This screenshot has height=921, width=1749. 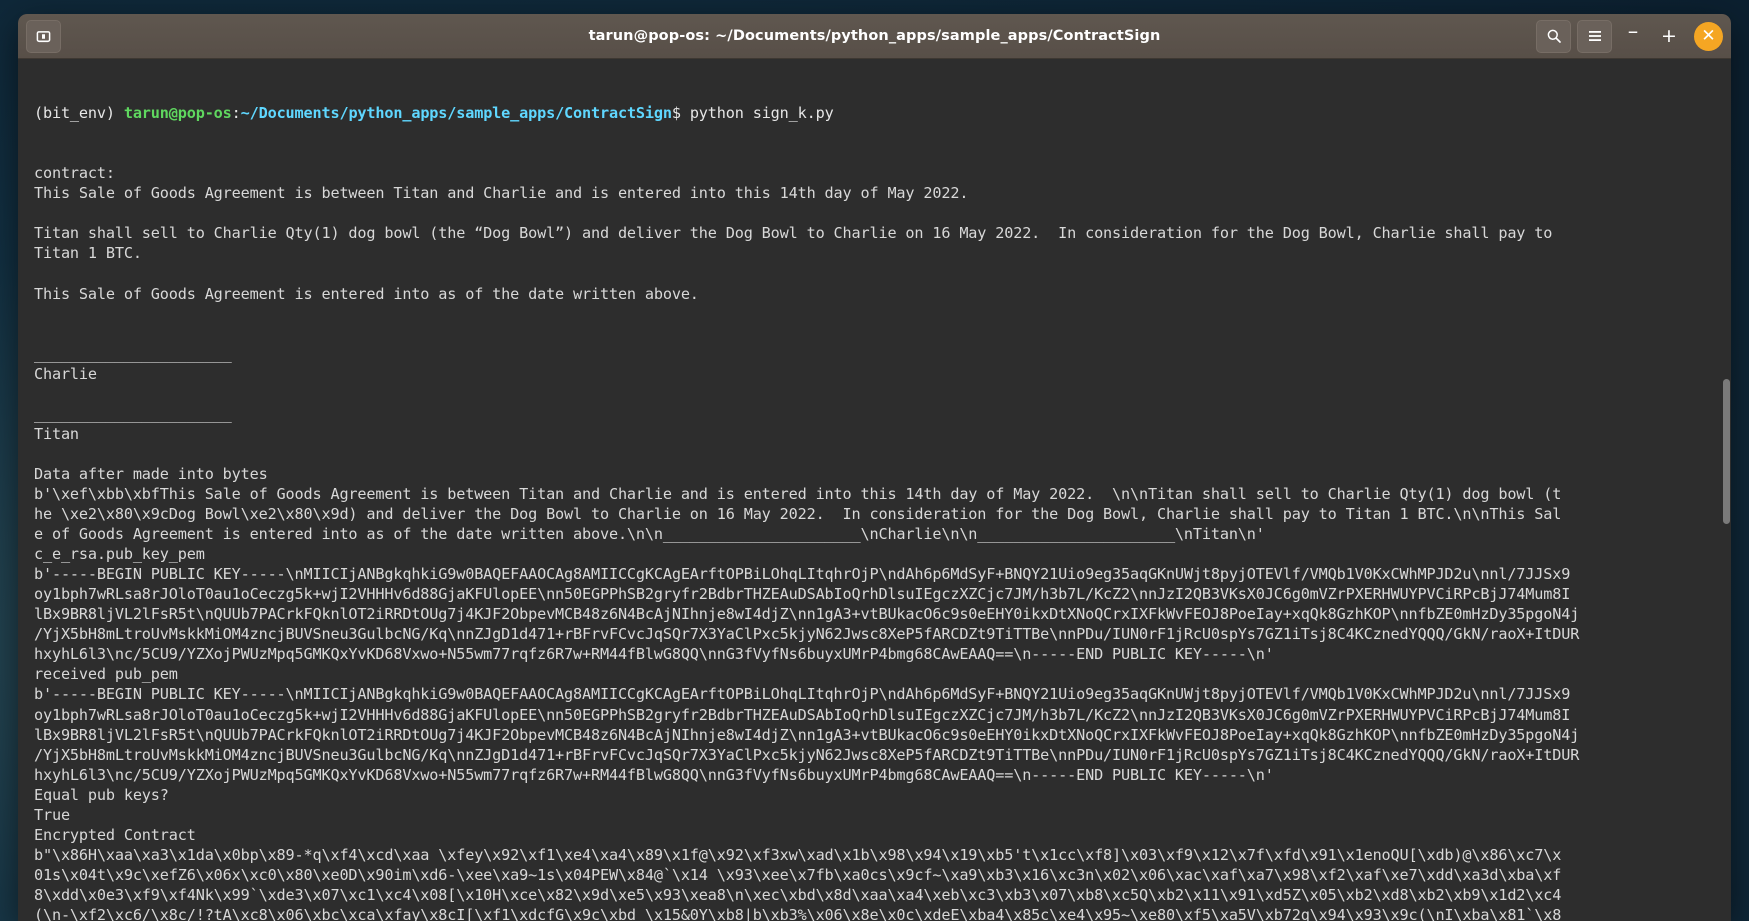 What do you see at coordinates (1726, 451) in the screenshot?
I see `terminal-scrollbar-thumb` at bounding box center [1726, 451].